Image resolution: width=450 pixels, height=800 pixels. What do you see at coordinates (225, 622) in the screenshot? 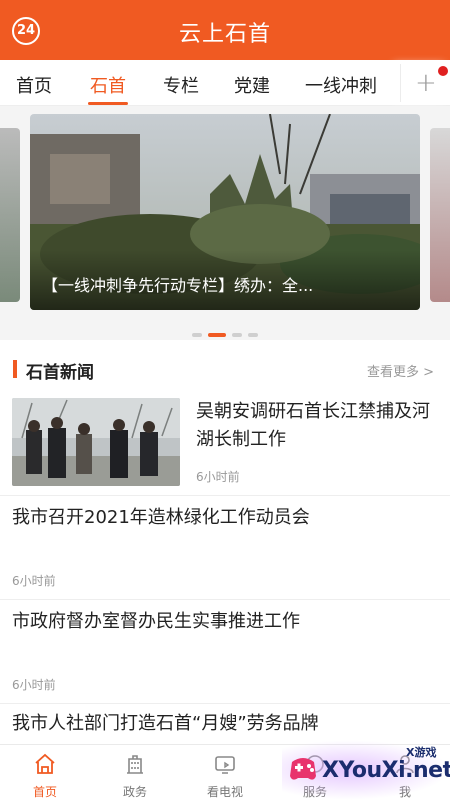
I see `news-title: 市政府督办室督办民生实事推进工作` at bounding box center [225, 622].